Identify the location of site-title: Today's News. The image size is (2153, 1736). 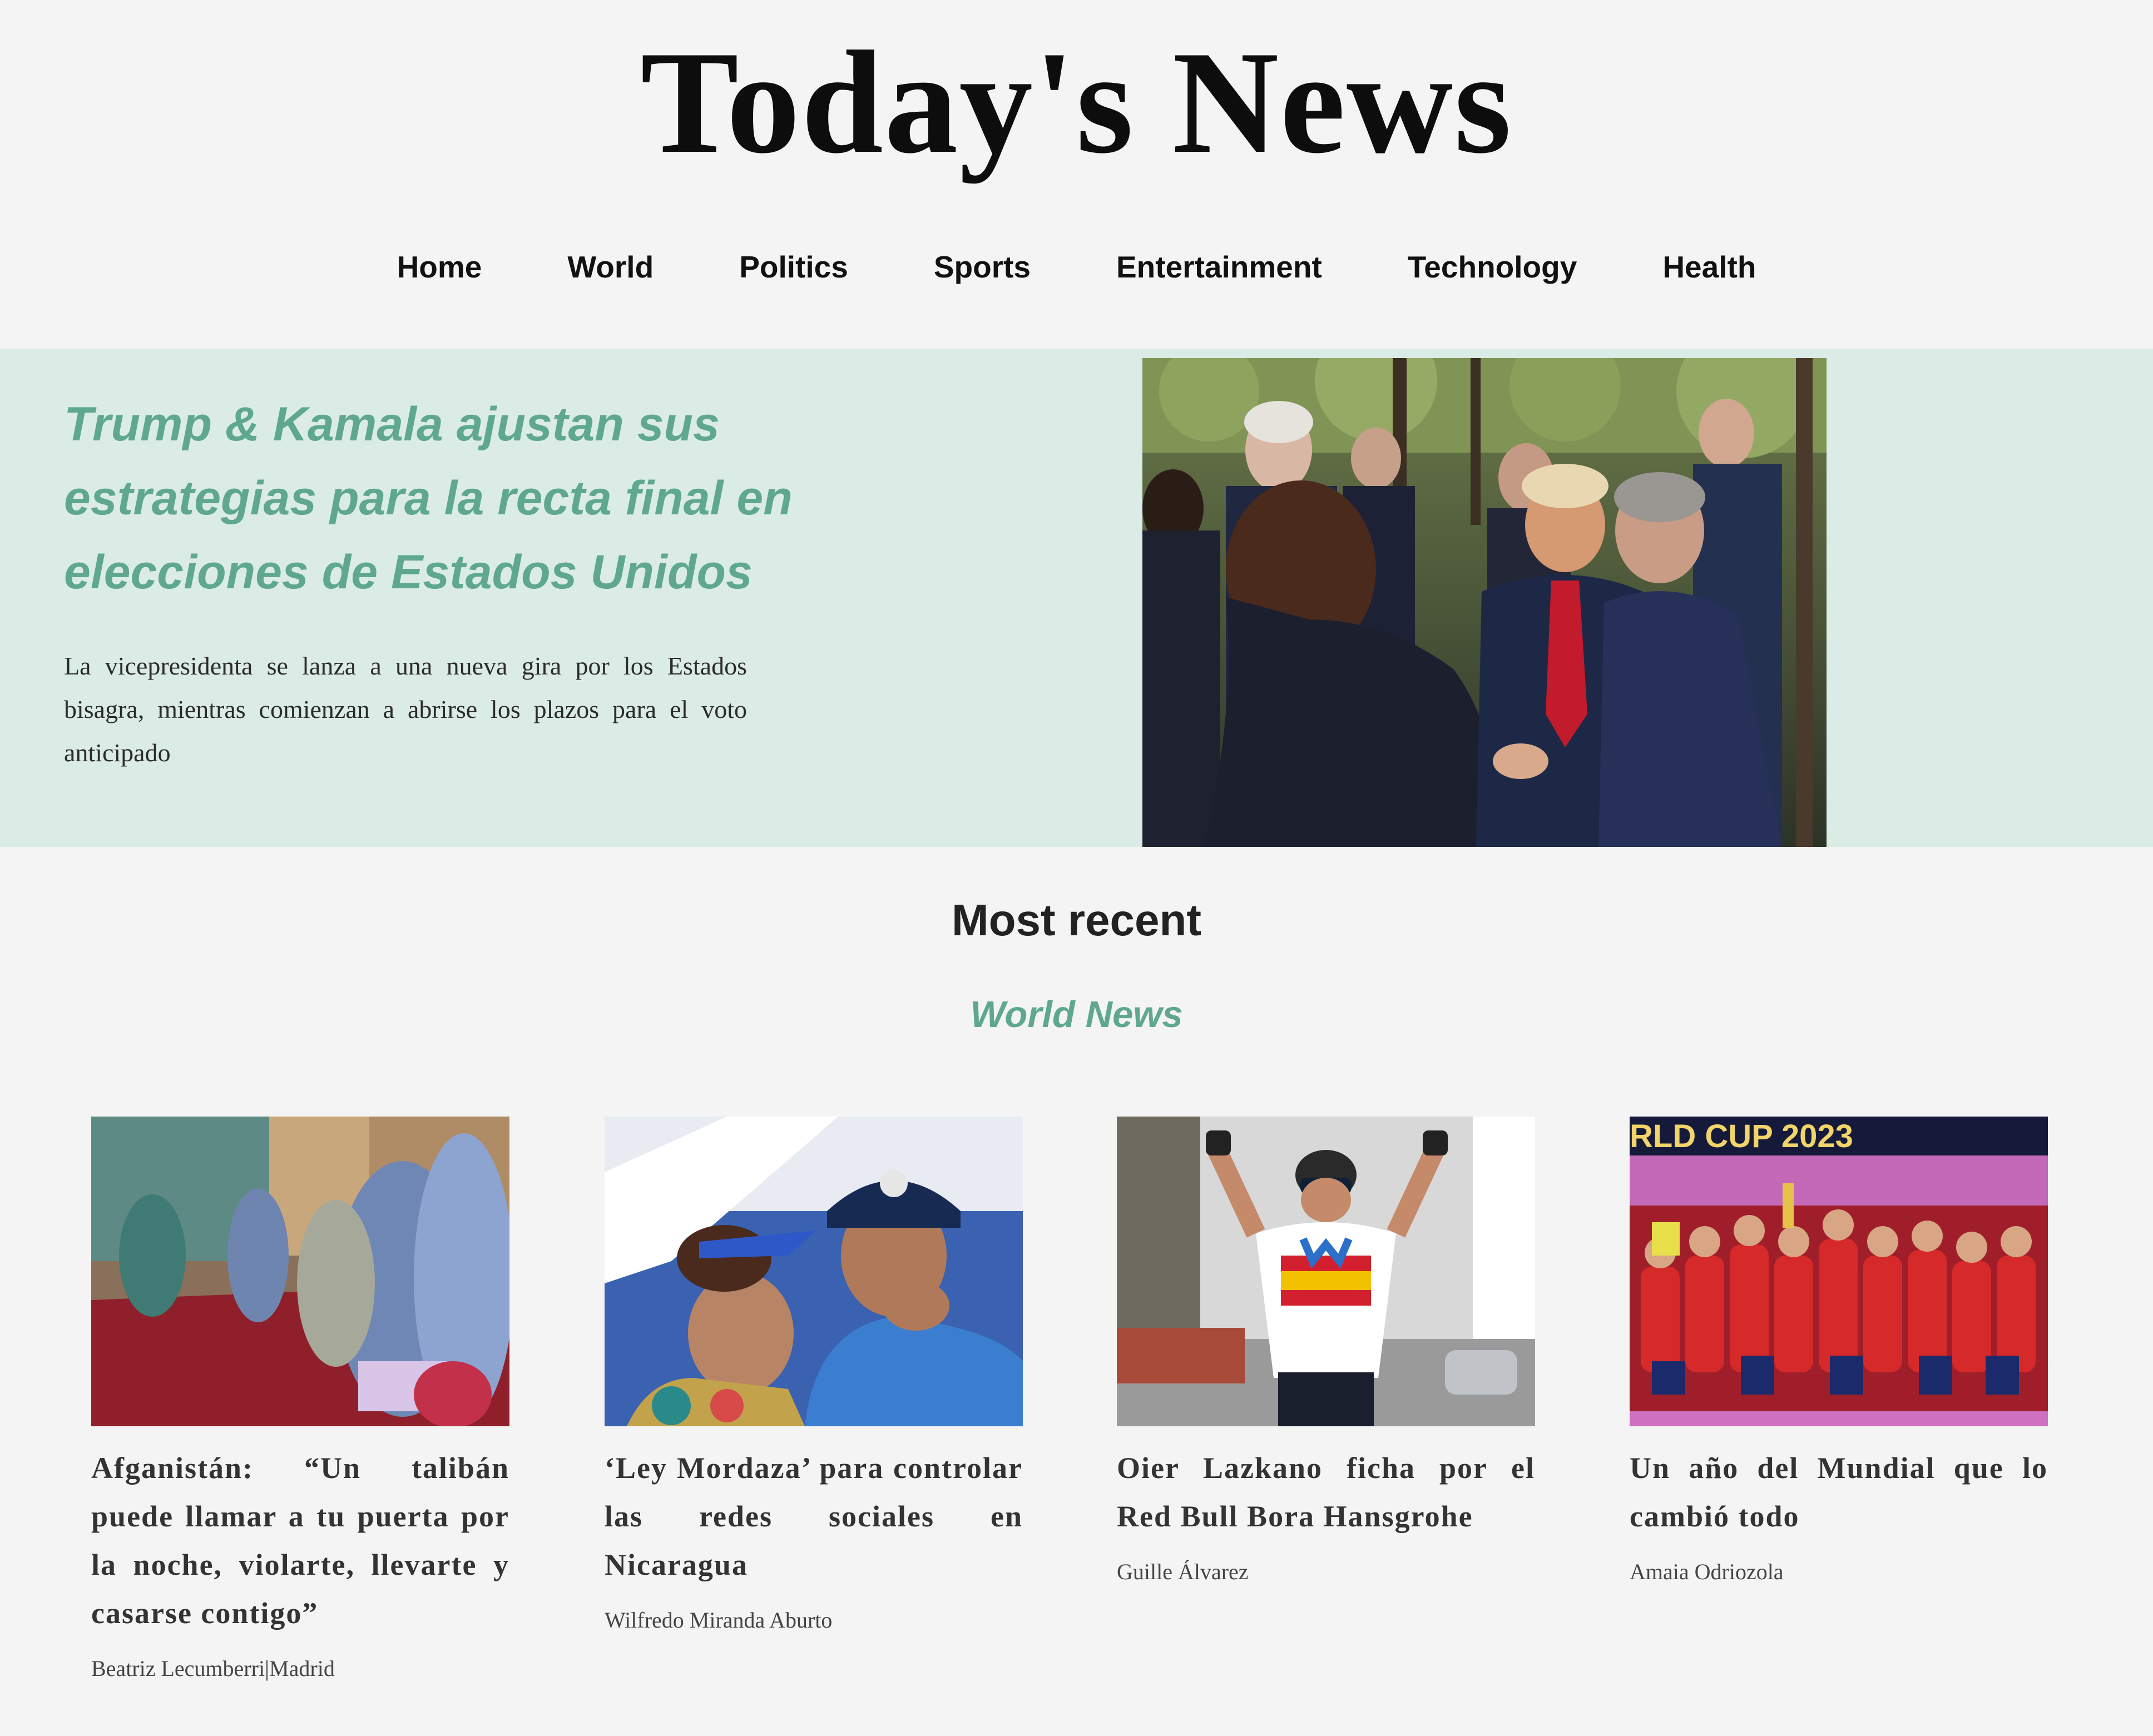
(1076, 103).